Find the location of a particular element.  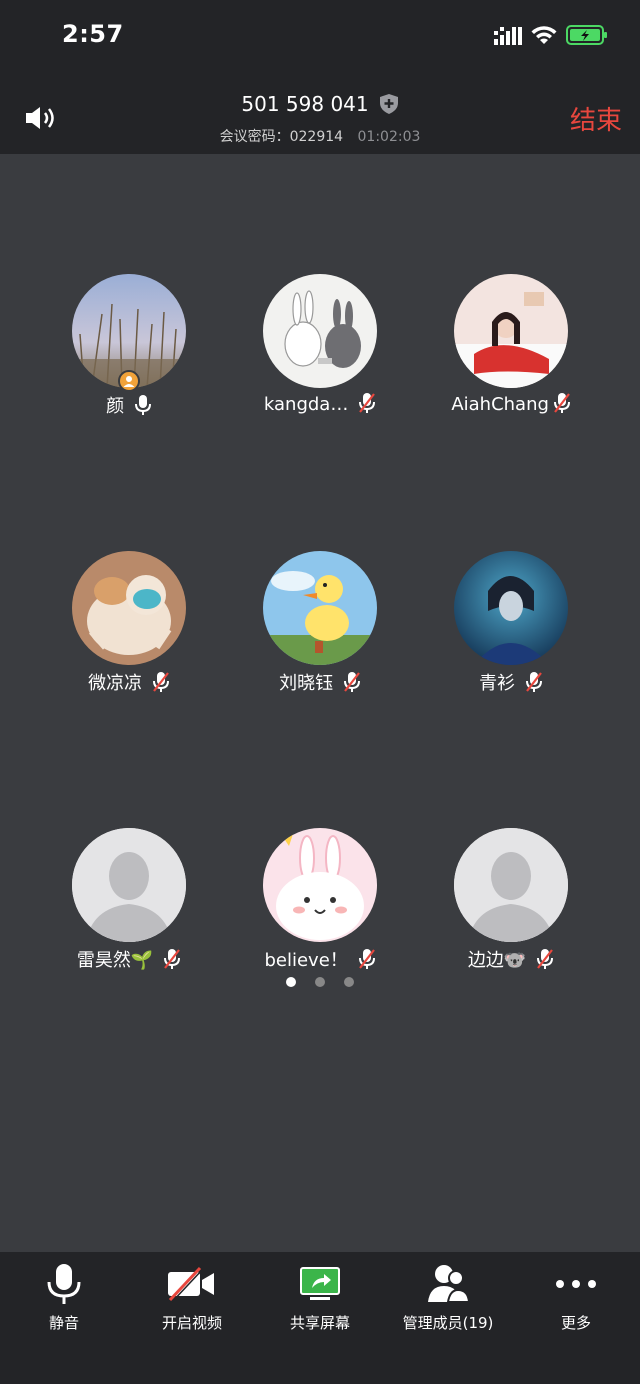

status-time: 2:57 is located at coordinates (93, 34).